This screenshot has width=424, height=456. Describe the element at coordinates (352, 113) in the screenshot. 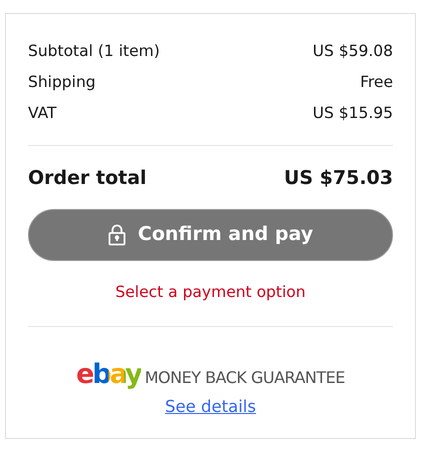

I see `summary-amount: US $15.95` at that location.